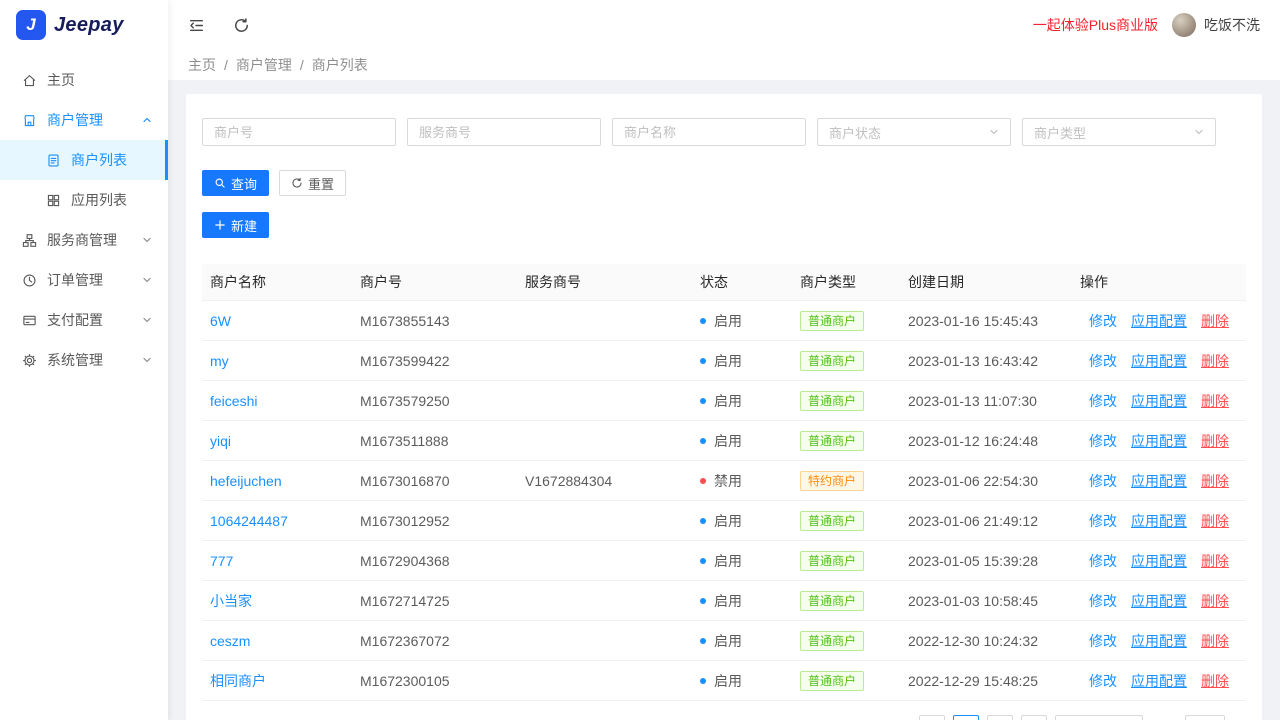 The image size is (1280, 720). What do you see at coordinates (1034, 717) in the screenshot?
I see `next-page-button` at bounding box center [1034, 717].